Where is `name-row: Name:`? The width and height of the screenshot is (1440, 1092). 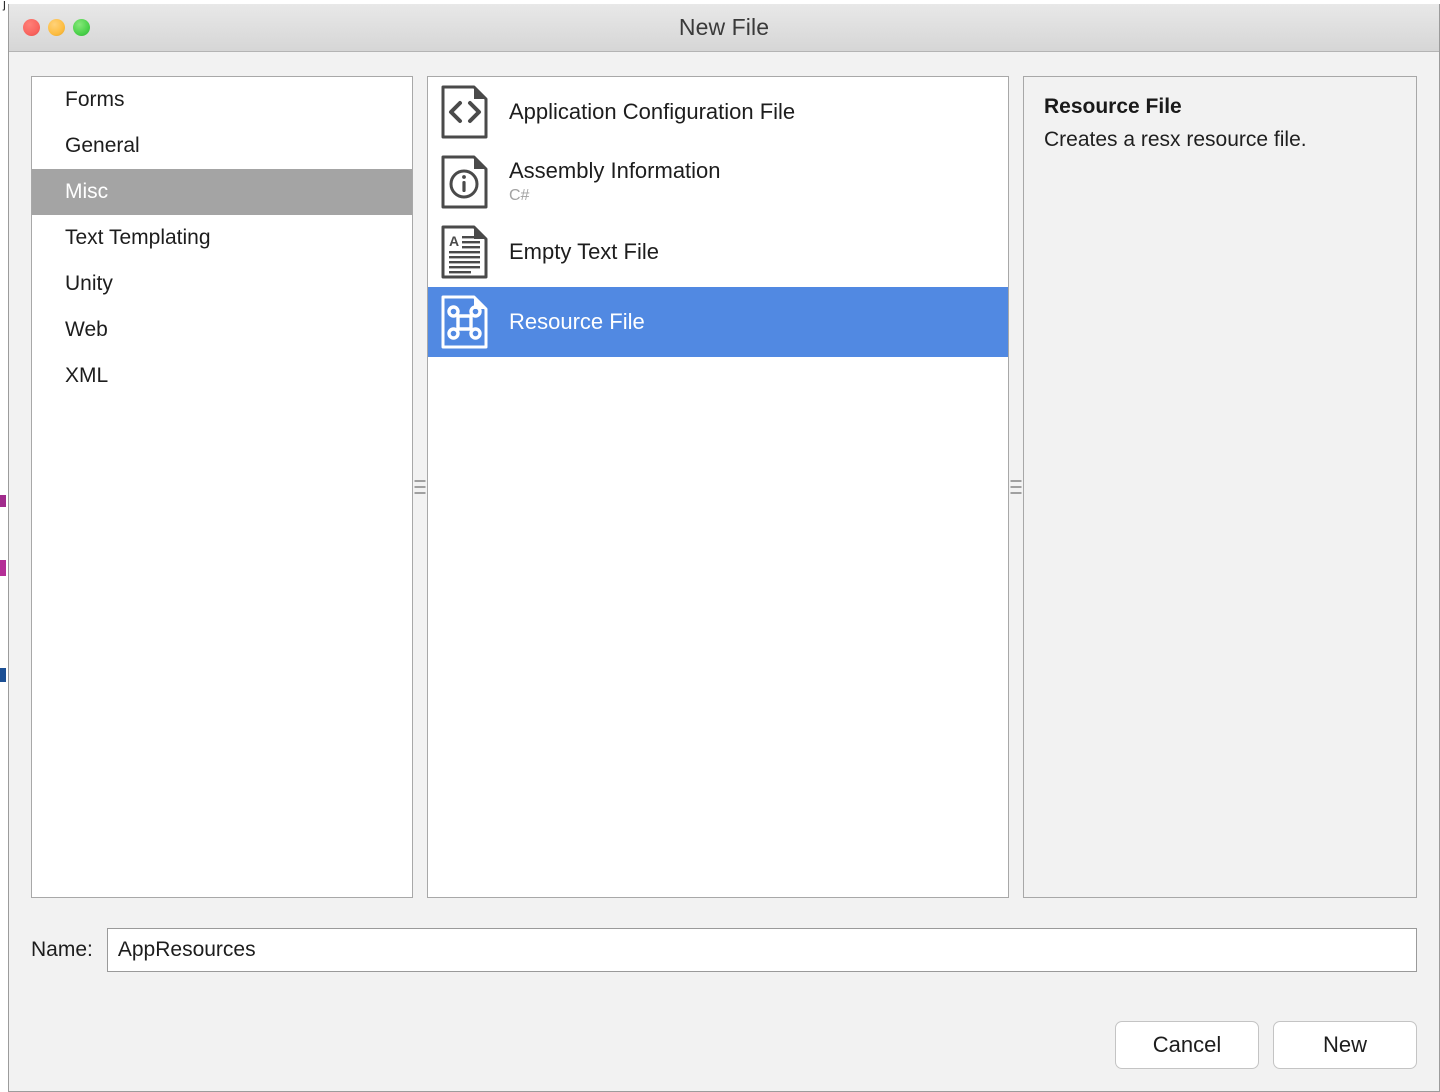
name-row: Name: is located at coordinates (724, 950).